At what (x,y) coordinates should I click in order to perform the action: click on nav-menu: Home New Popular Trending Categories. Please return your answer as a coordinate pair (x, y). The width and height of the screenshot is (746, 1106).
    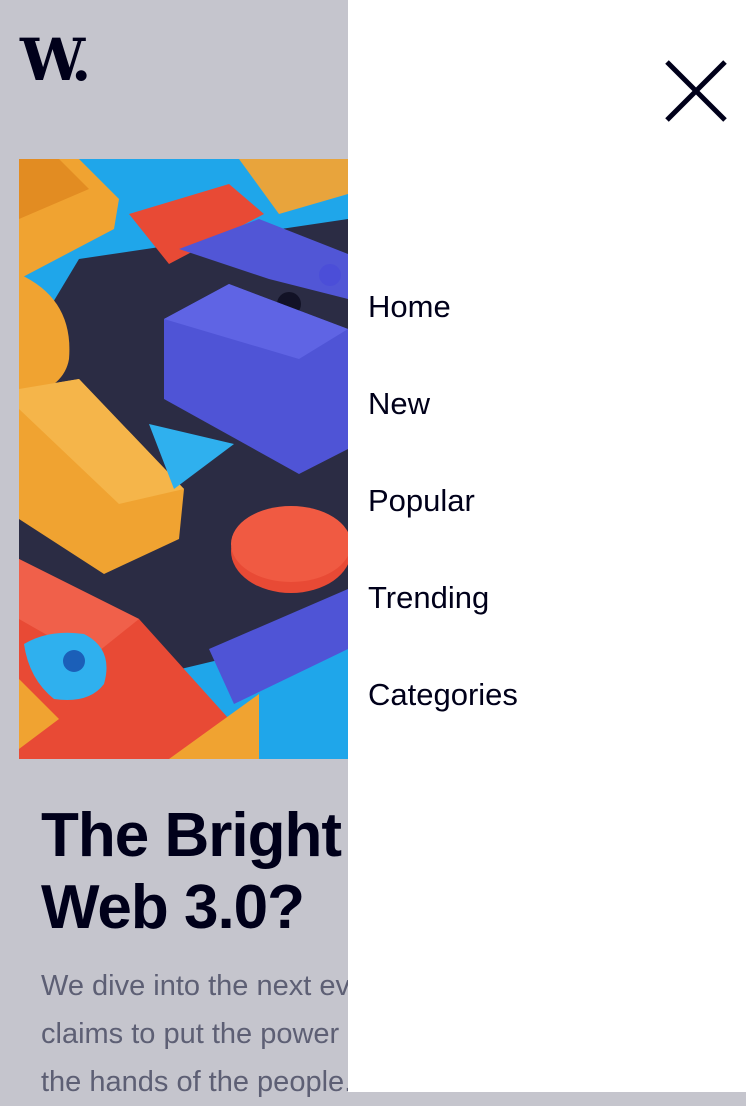
    Looking at the image, I should click on (443, 522).